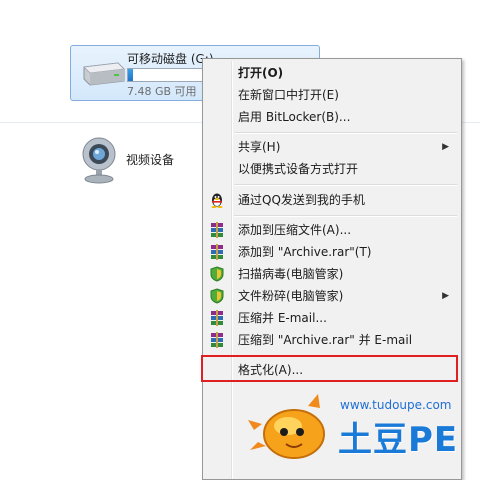 Image resolution: width=480 pixels, height=480 pixels. I want to click on drive-usage-fill, so click(131, 75).